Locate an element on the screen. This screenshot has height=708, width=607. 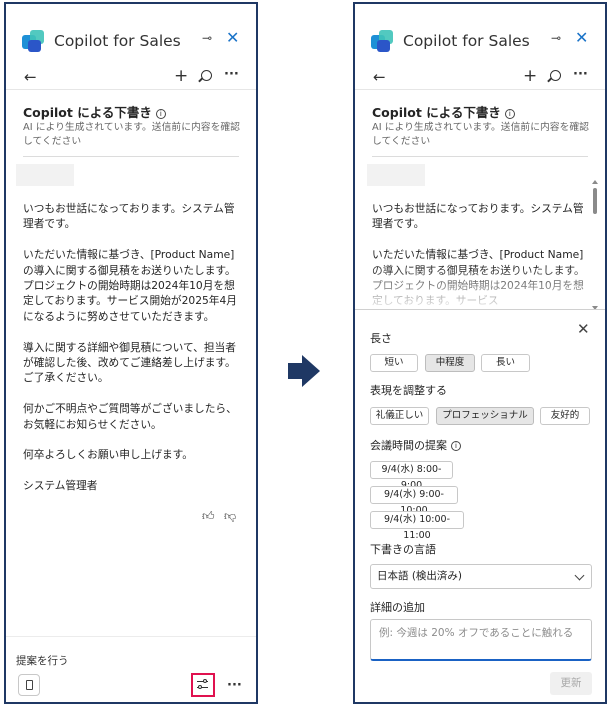
suggest-label: 提案を行う is located at coordinates (42, 661).